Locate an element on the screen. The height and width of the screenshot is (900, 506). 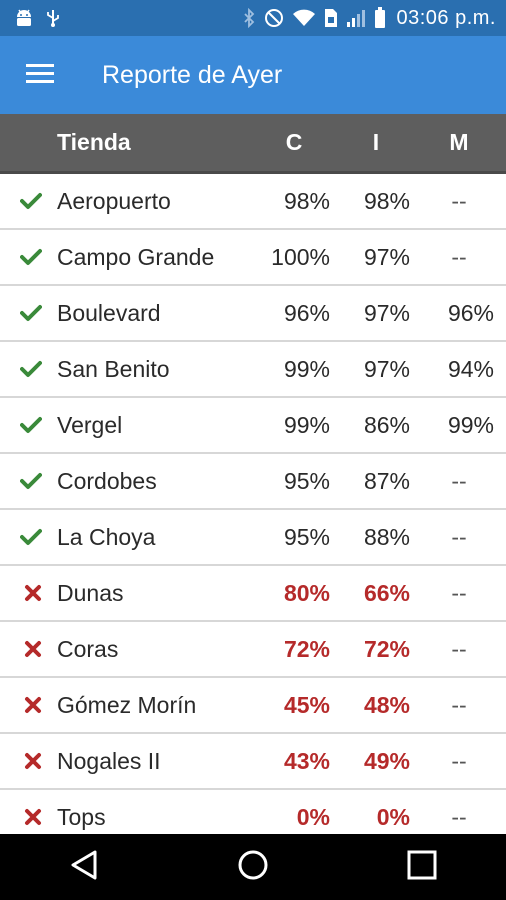
home-icon is located at coordinates (253, 867).